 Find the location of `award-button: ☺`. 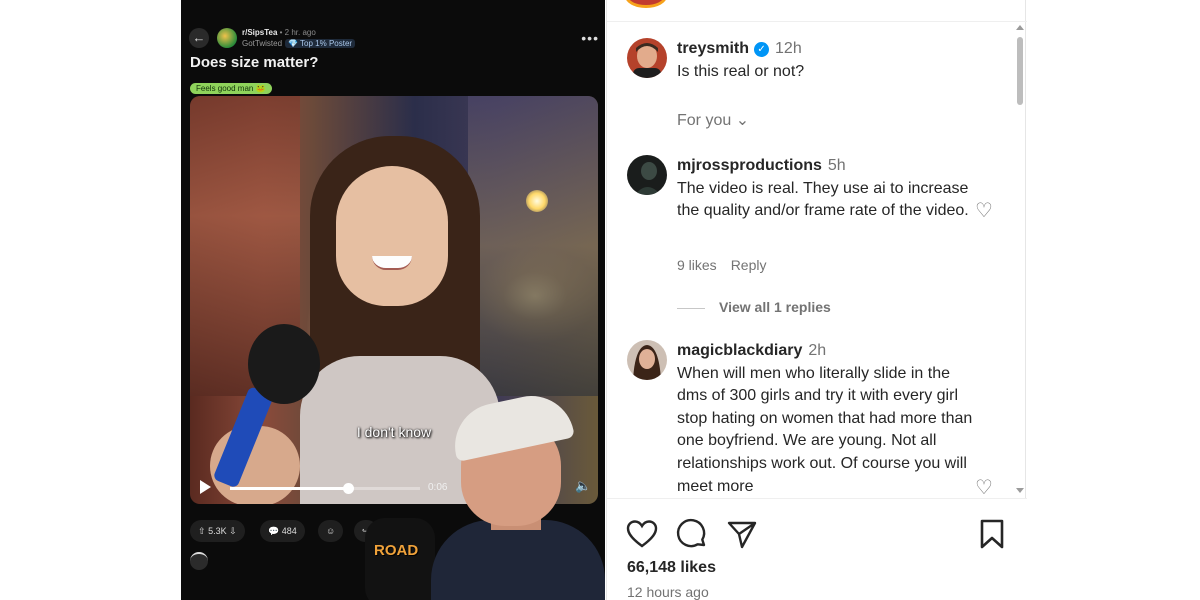

award-button: ☺ is located at coordinates (331, 531).